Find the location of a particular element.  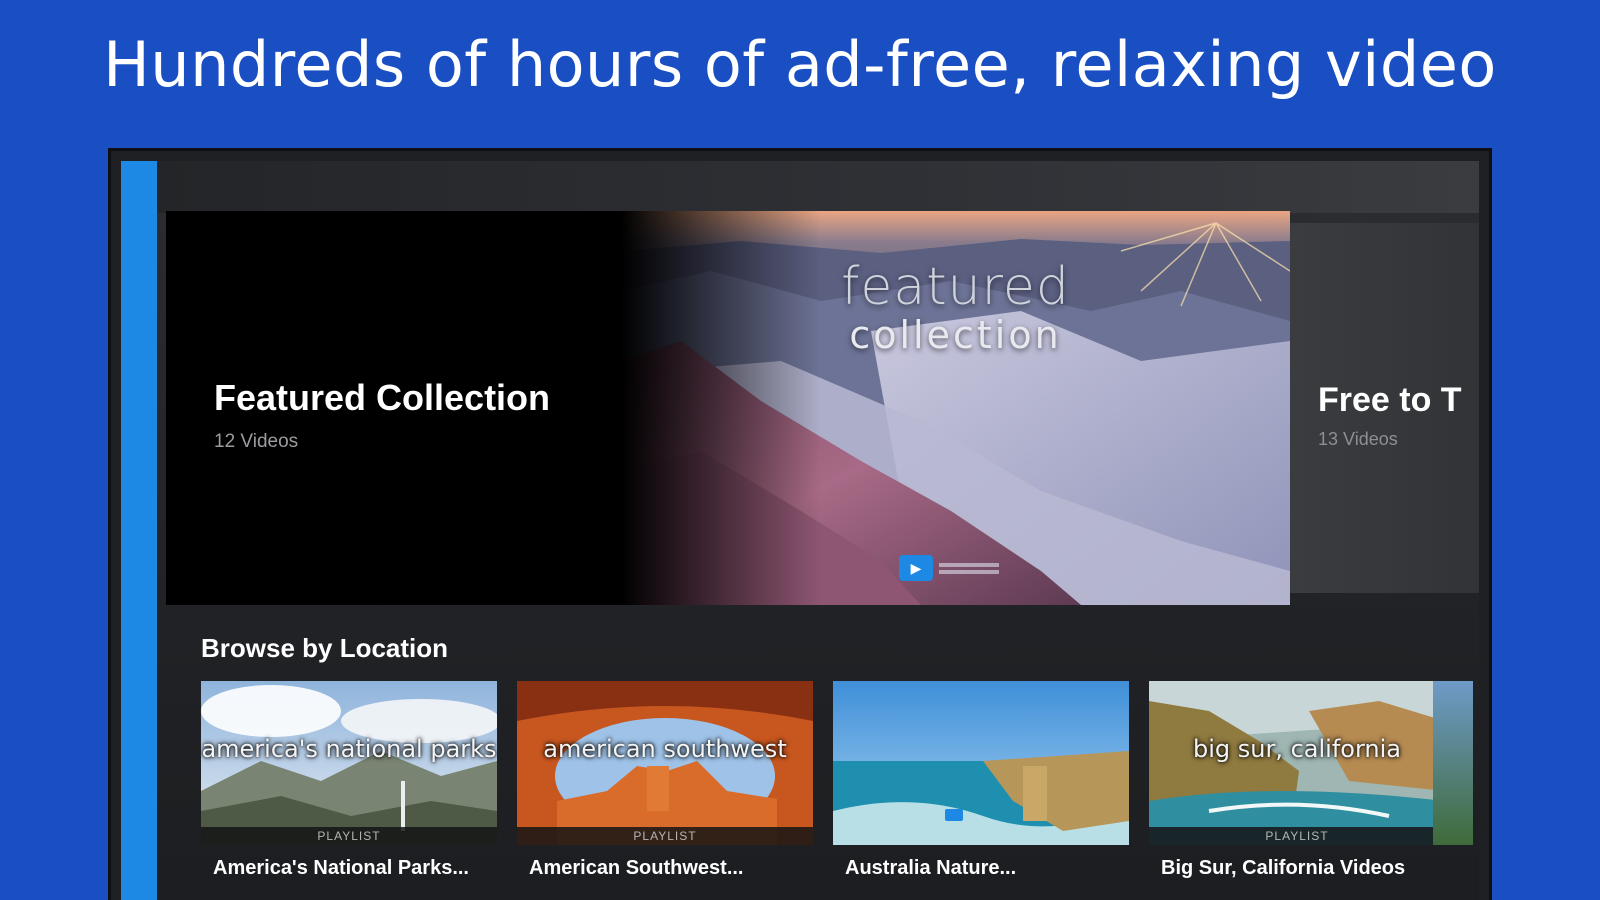

hero-info: Featured Collection 12 Videos is located at coordinates (382, 415).